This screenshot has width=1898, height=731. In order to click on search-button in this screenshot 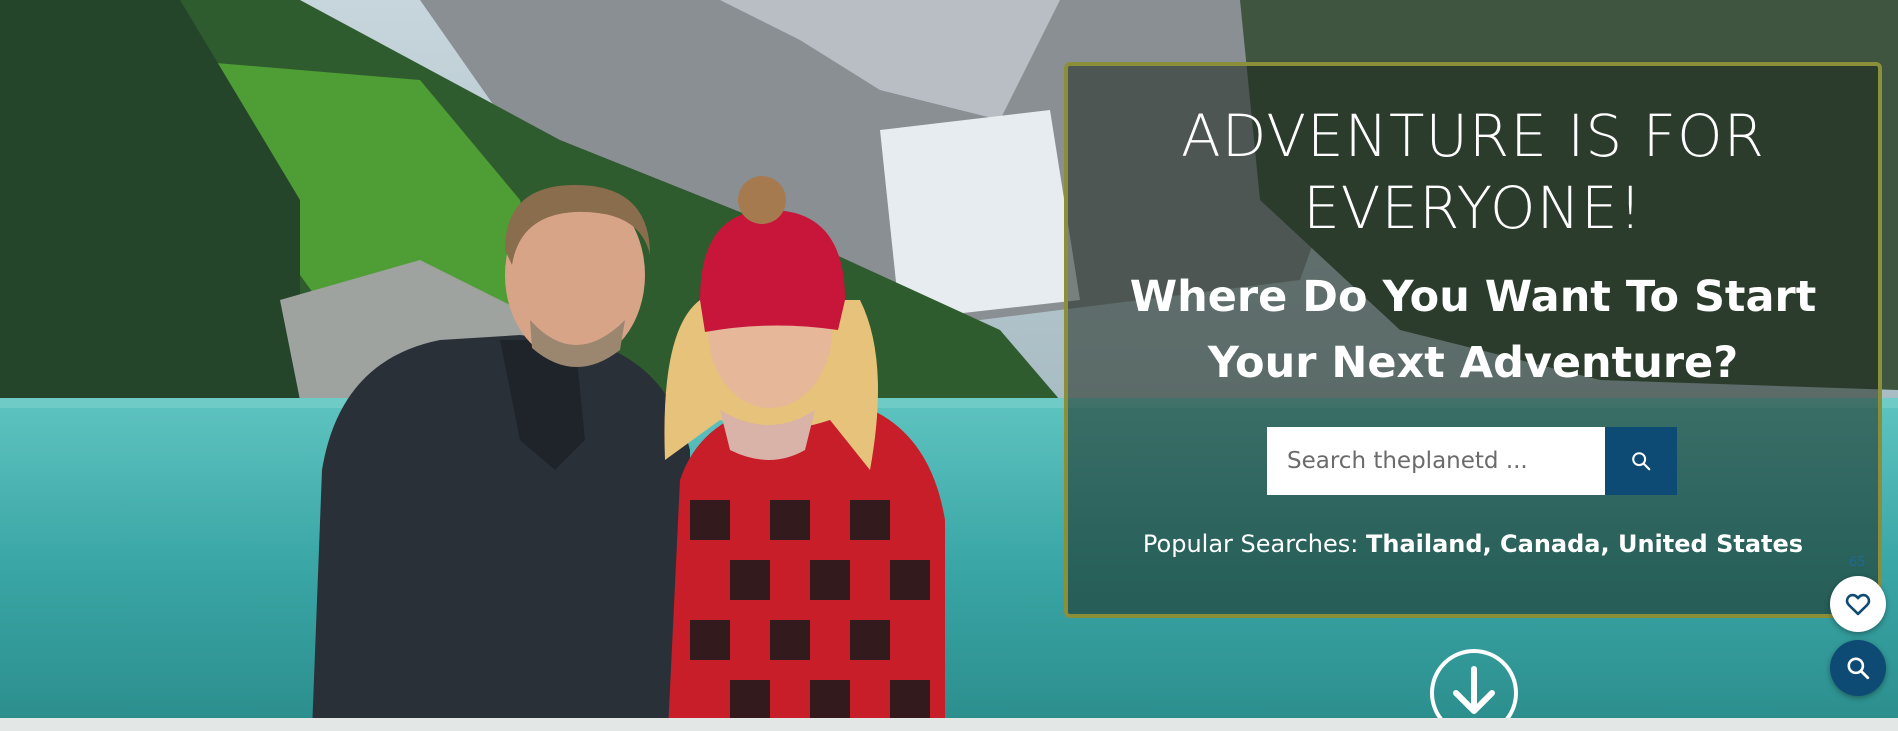, I will do `click(1641, 461)`.